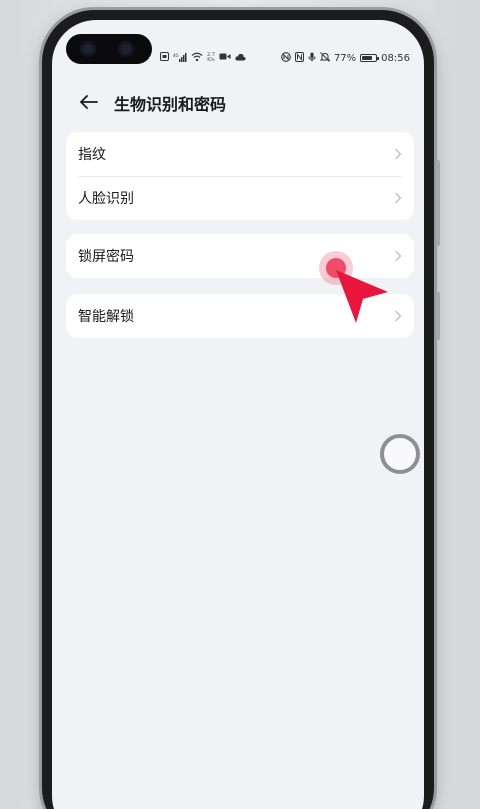  I want to click on mic-icon, so click(312, 58).